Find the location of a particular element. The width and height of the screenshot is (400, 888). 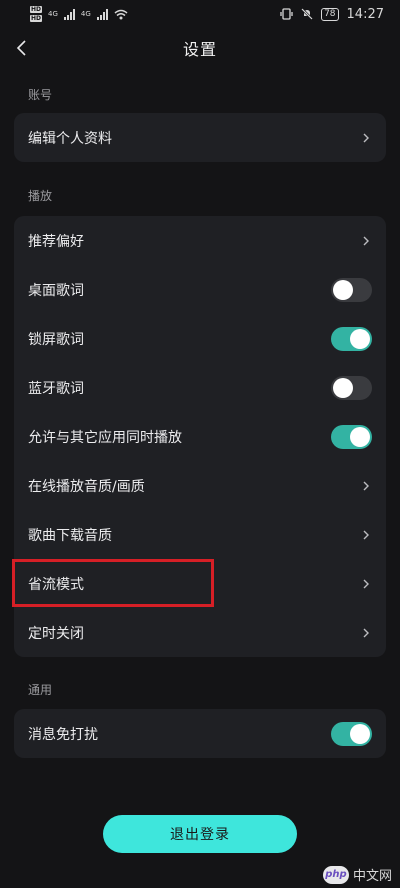

logout-label: 退出登录 is located at coordinates (200, 835).